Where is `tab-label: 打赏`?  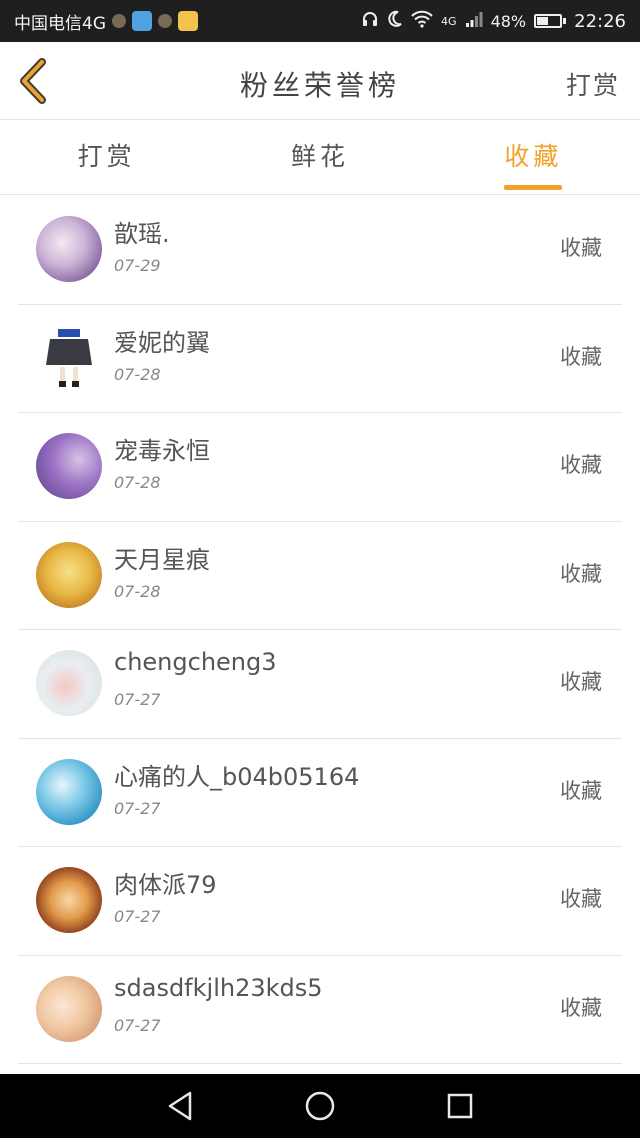
tab-label: 打赏 is located at coordinates (106, 156).